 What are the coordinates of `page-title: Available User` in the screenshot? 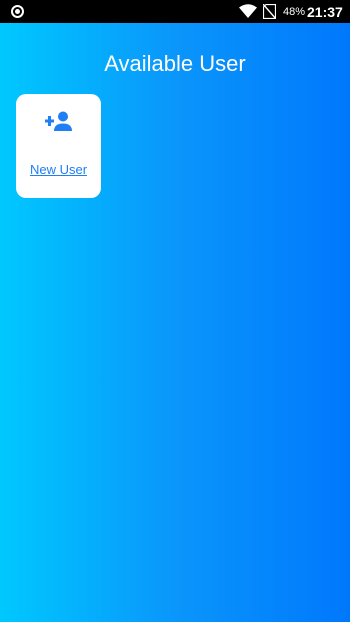 It's located at (175, 63).